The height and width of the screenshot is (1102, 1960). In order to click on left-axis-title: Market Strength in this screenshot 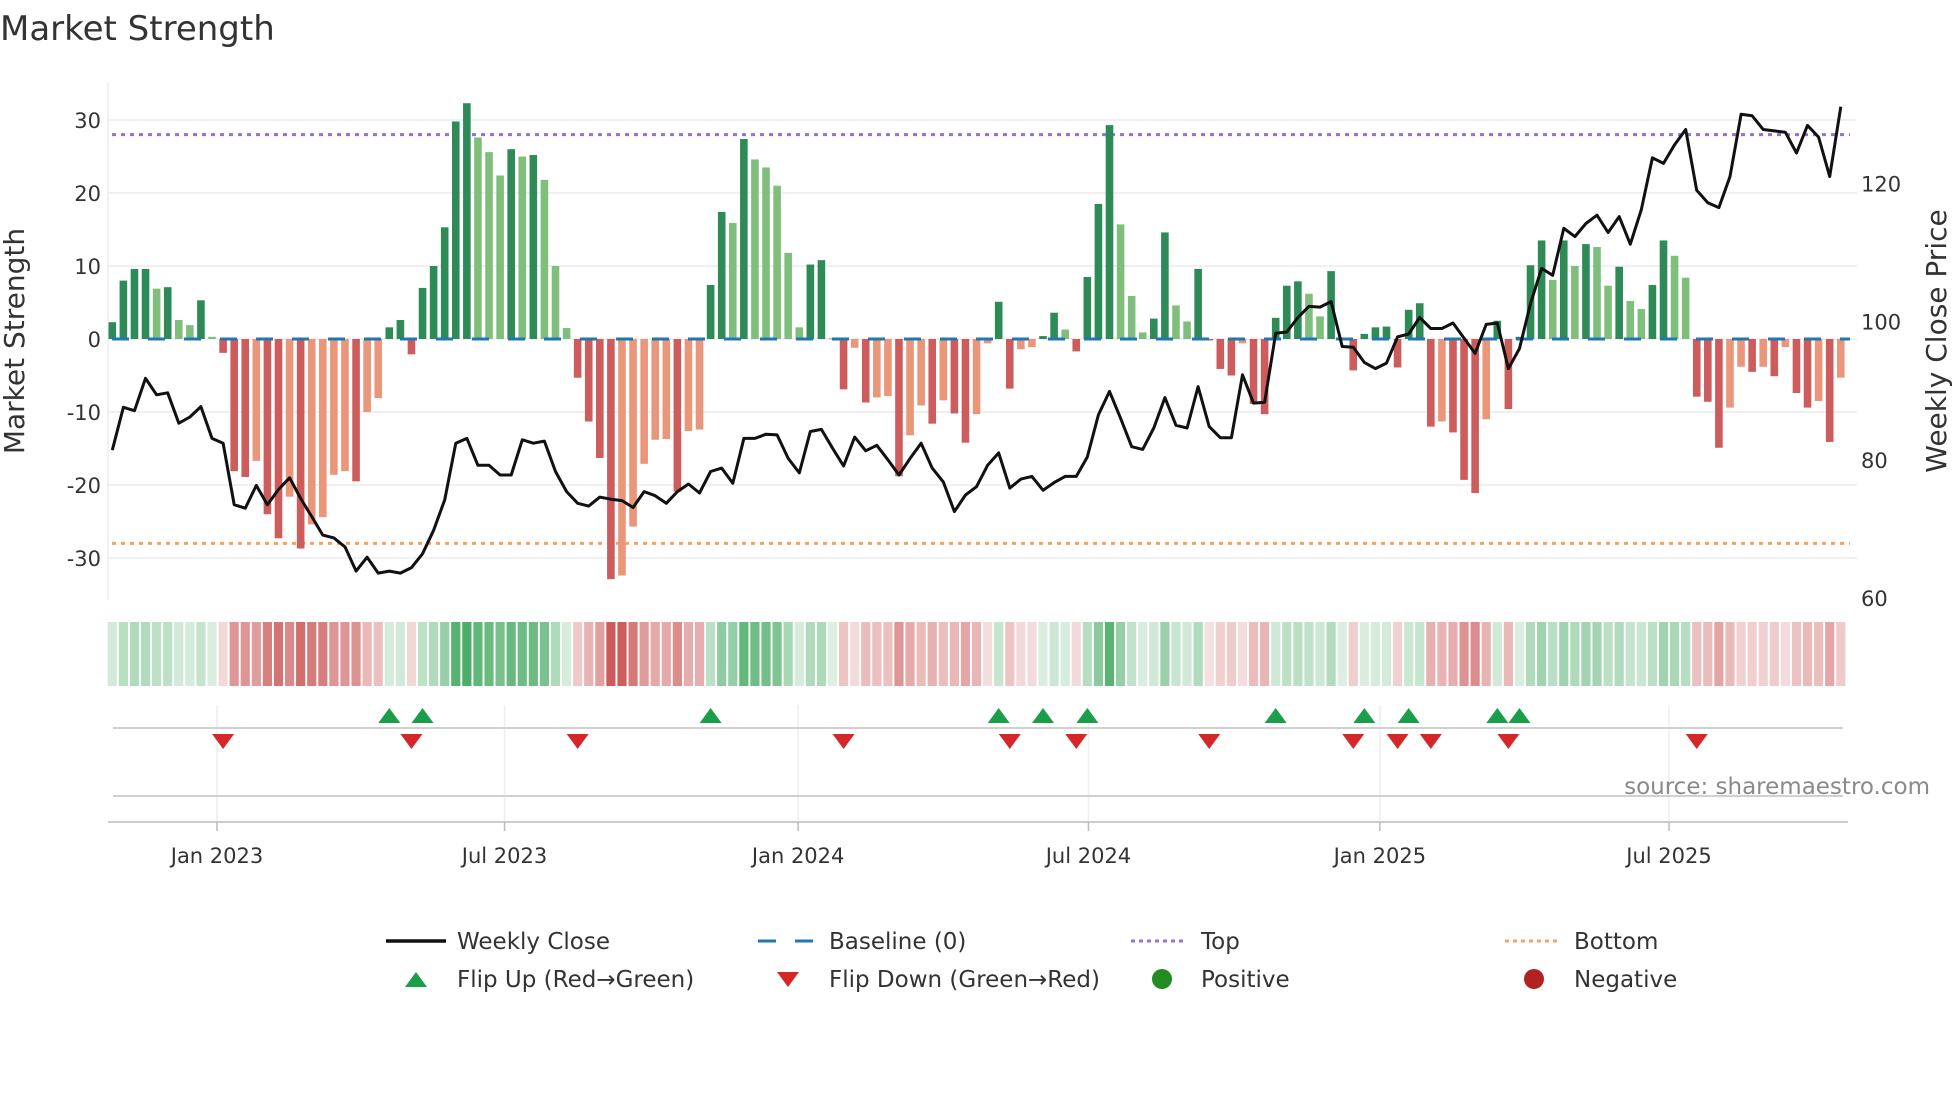, I will do `click(15, 341)`.